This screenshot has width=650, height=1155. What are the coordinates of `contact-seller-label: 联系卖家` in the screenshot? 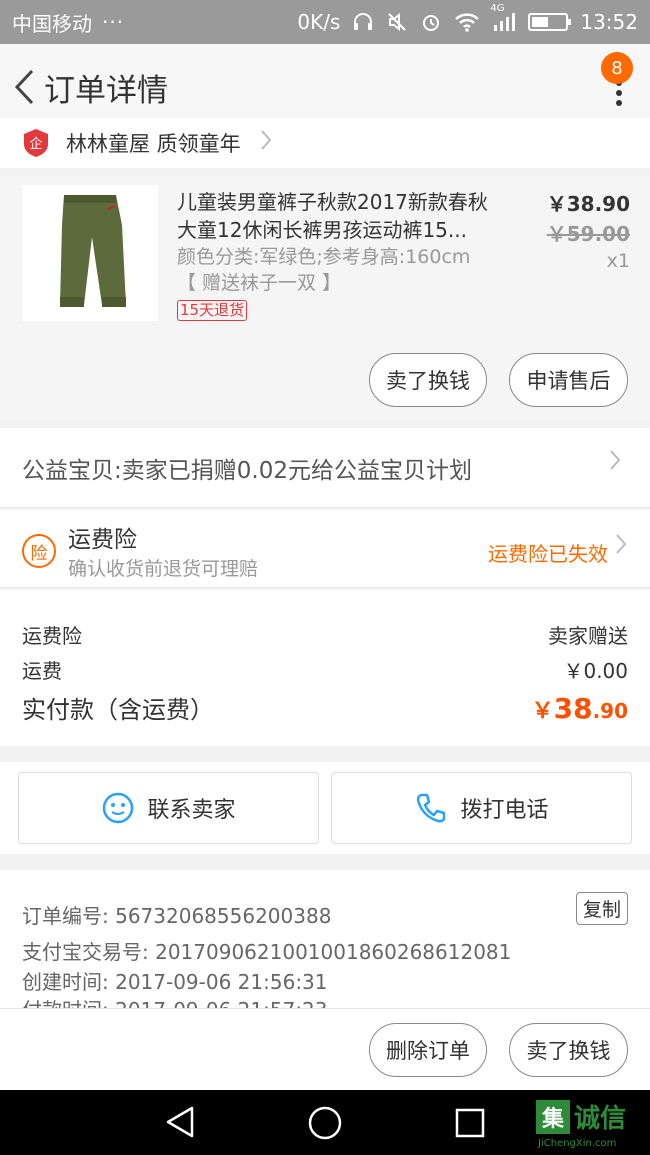 It's located at (191, 810).